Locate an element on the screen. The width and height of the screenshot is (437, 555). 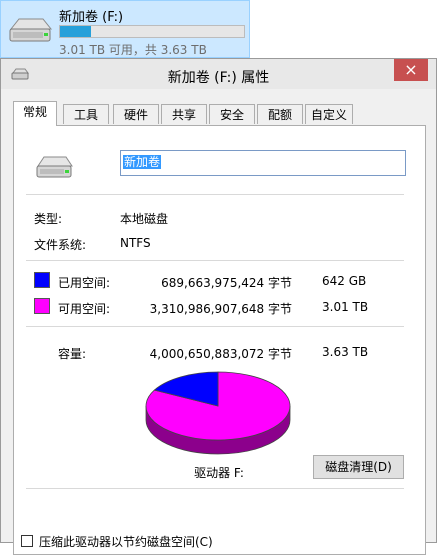
capacity-label: 容量: is located at coordinates (72, 354).